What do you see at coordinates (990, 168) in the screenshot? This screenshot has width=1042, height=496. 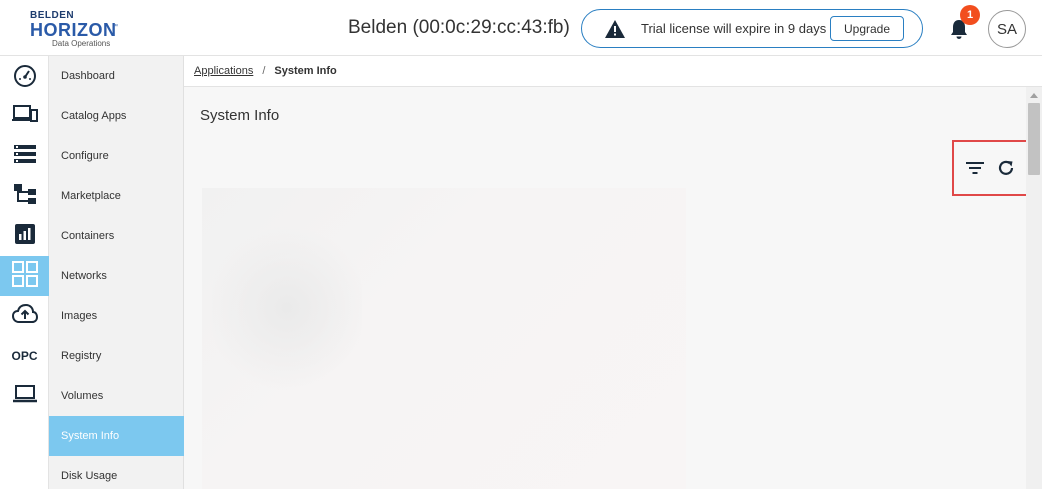 I see `toolbar-highlight` at bounding box center [990, 168].